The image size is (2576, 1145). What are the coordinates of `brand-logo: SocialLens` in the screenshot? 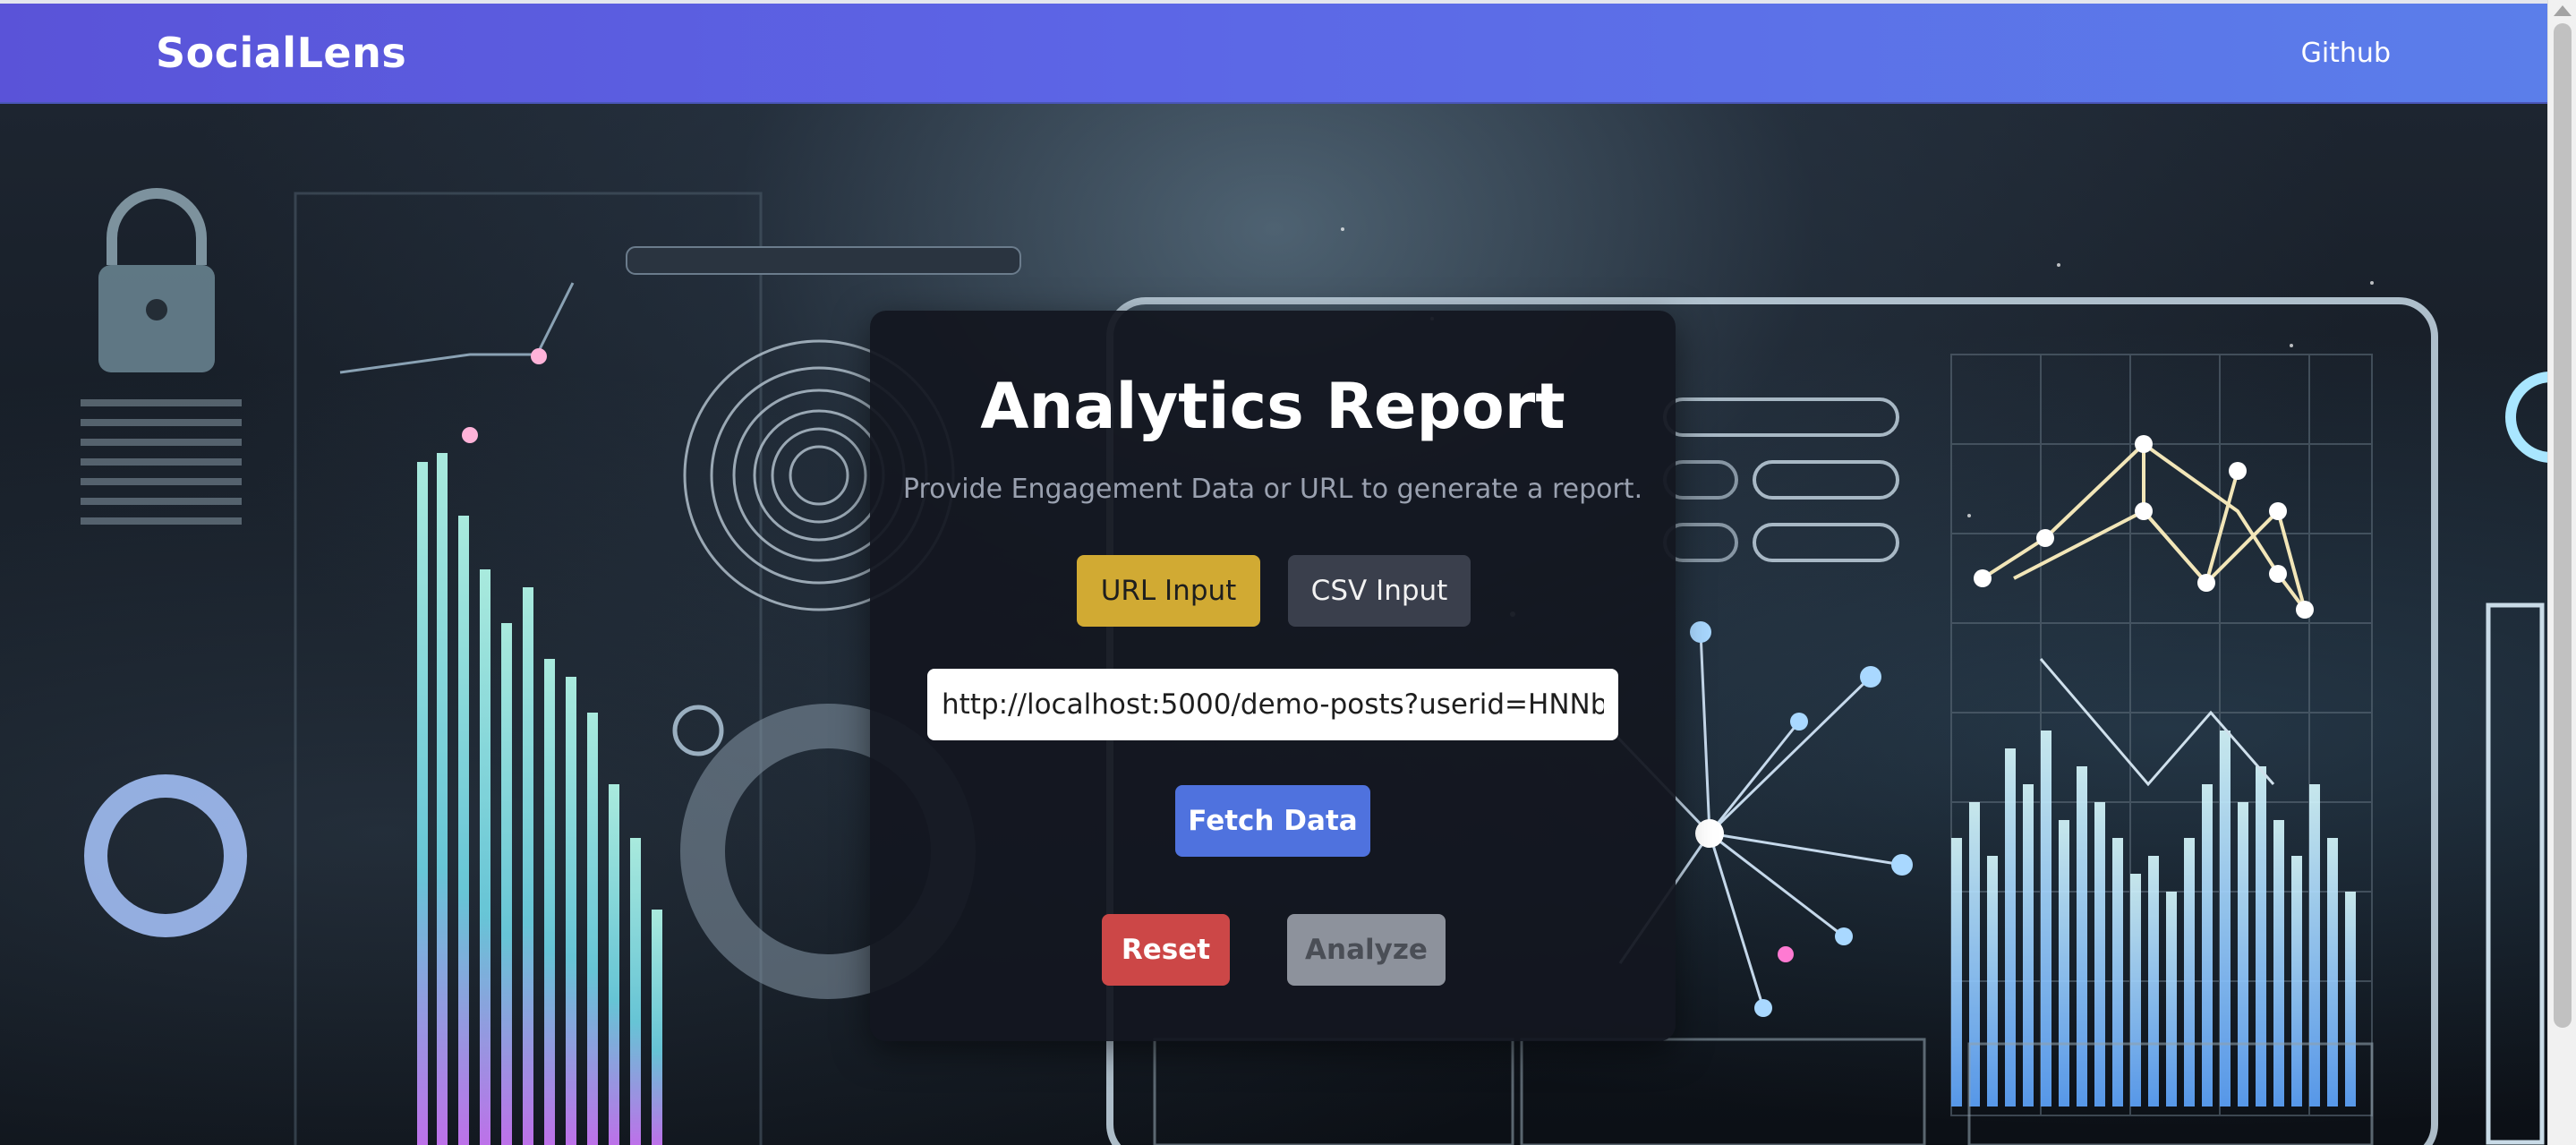 It's located at (281, 53).